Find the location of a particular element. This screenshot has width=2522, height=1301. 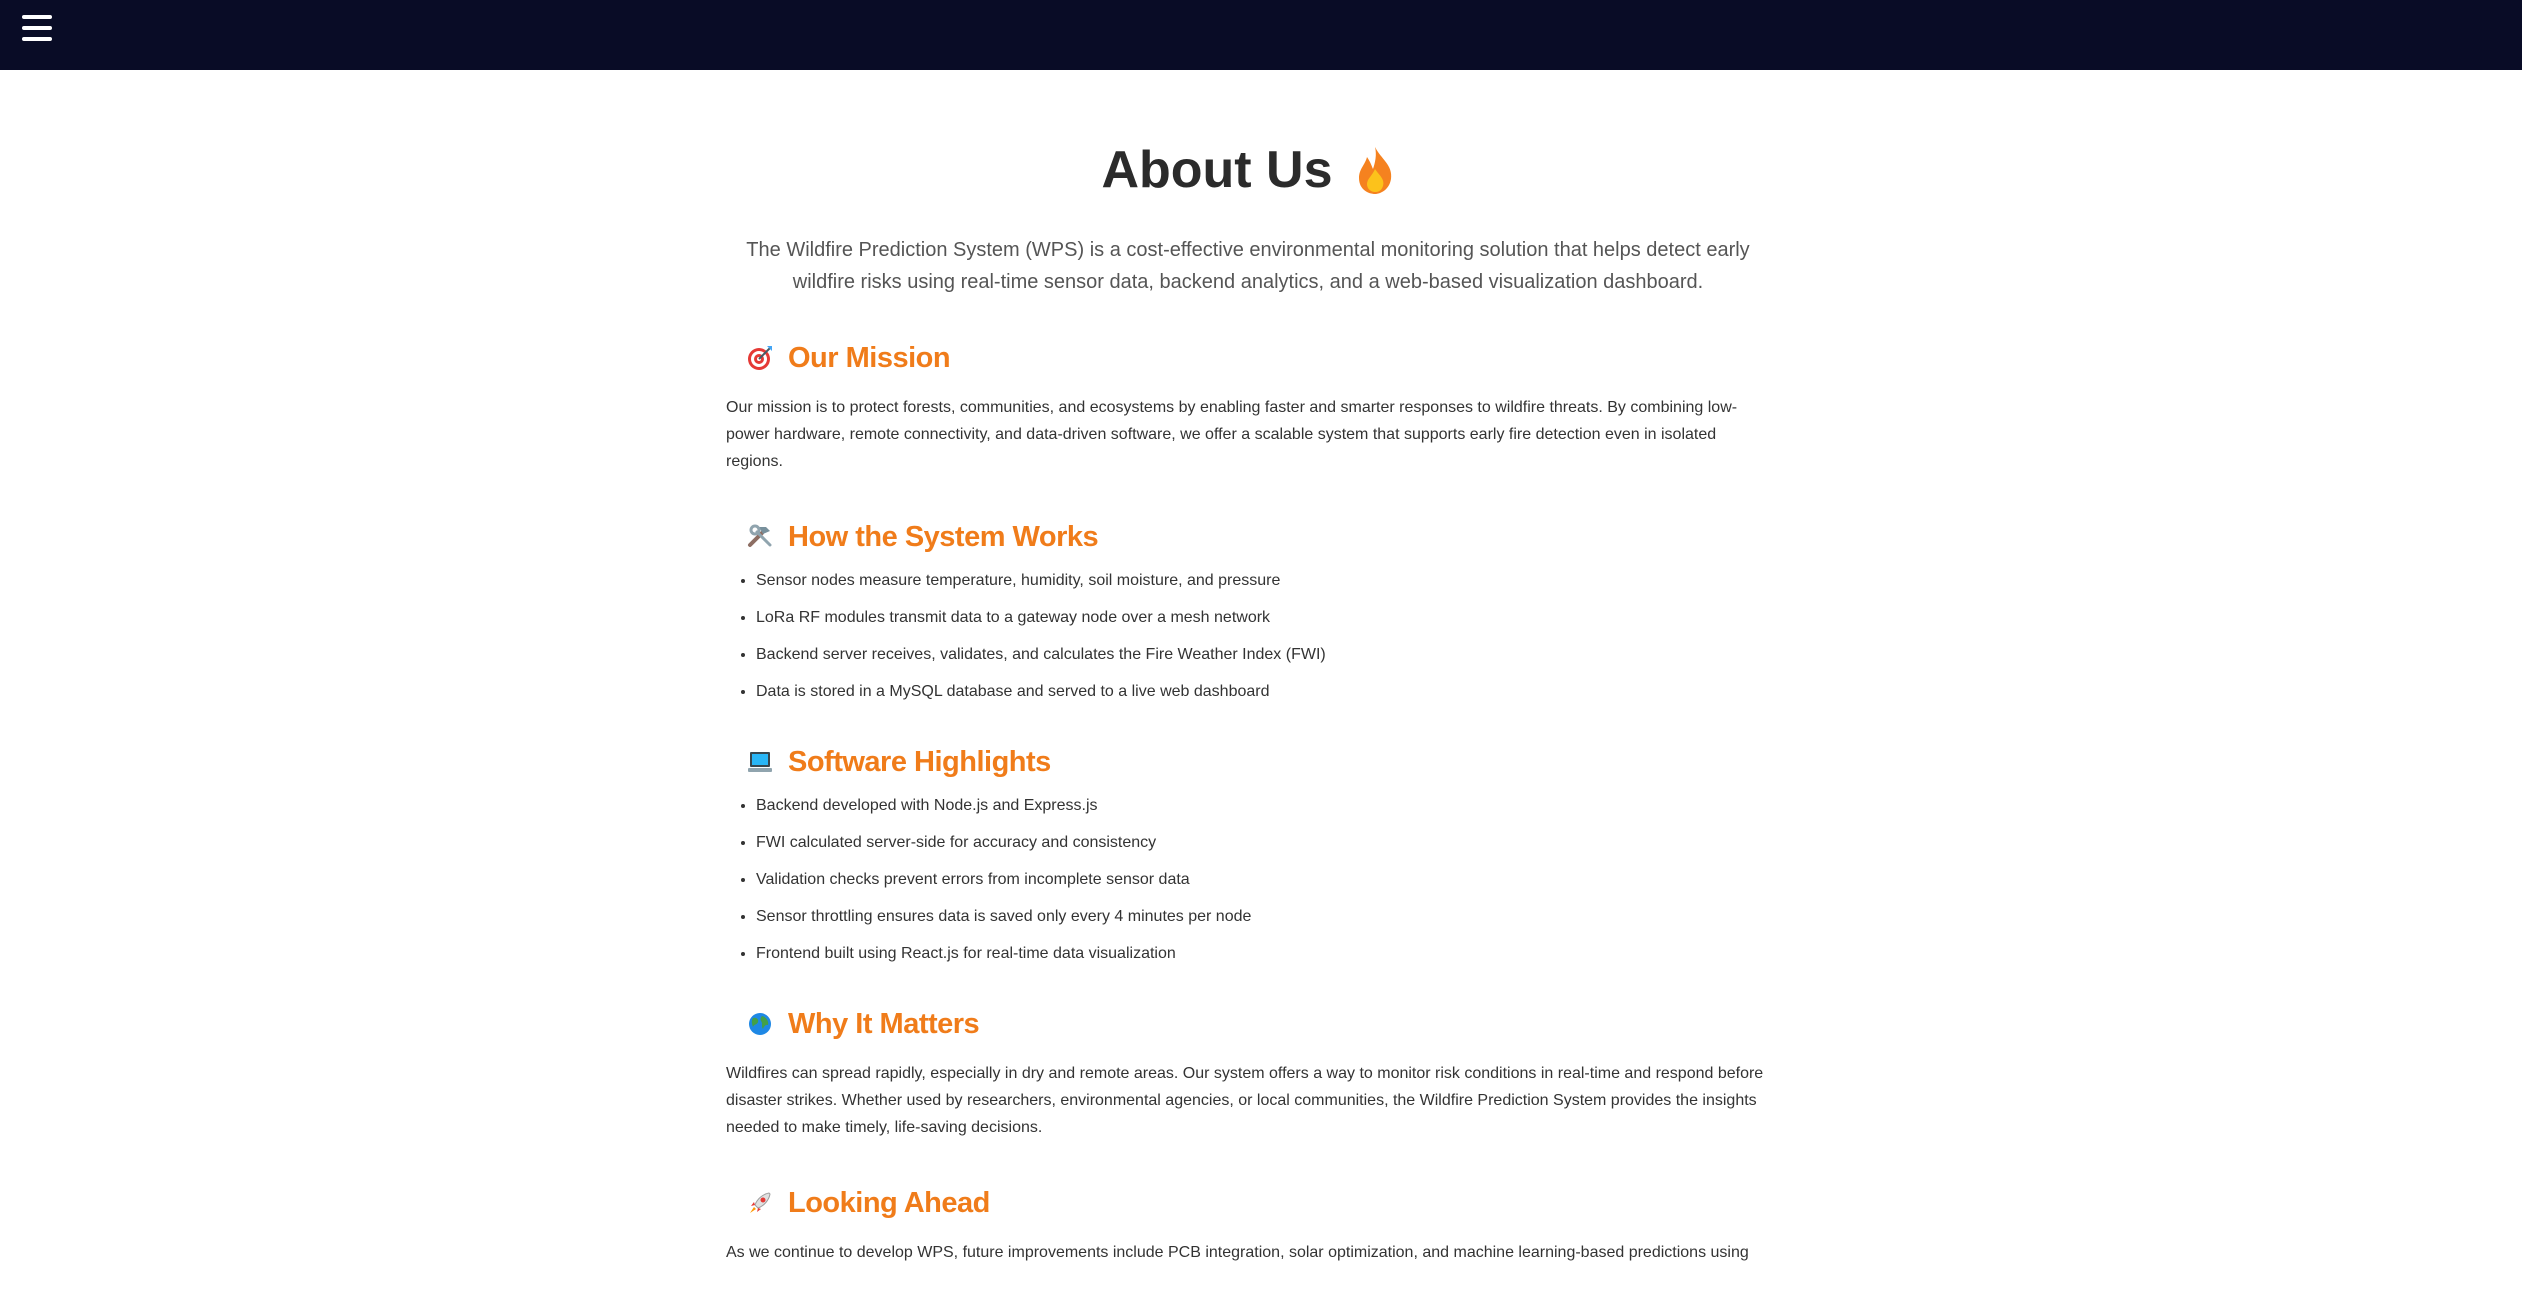

top-navbar is located at coordinates (1261, 35).